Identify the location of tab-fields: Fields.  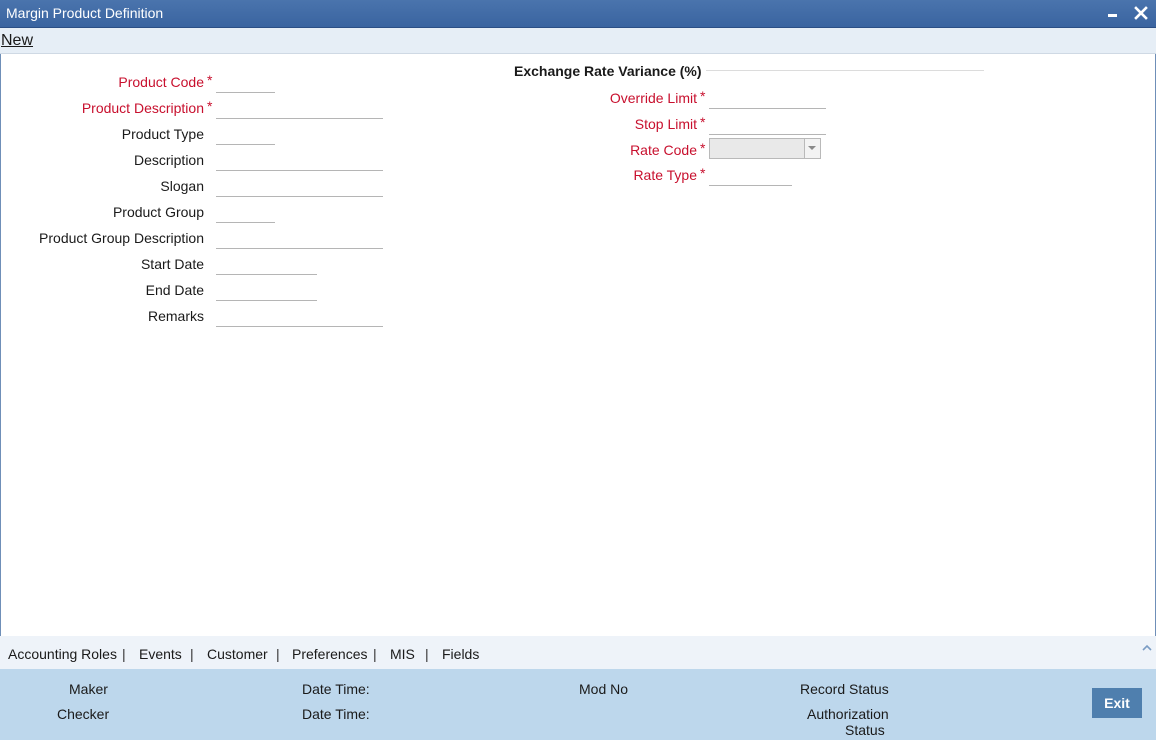
(460, 654).